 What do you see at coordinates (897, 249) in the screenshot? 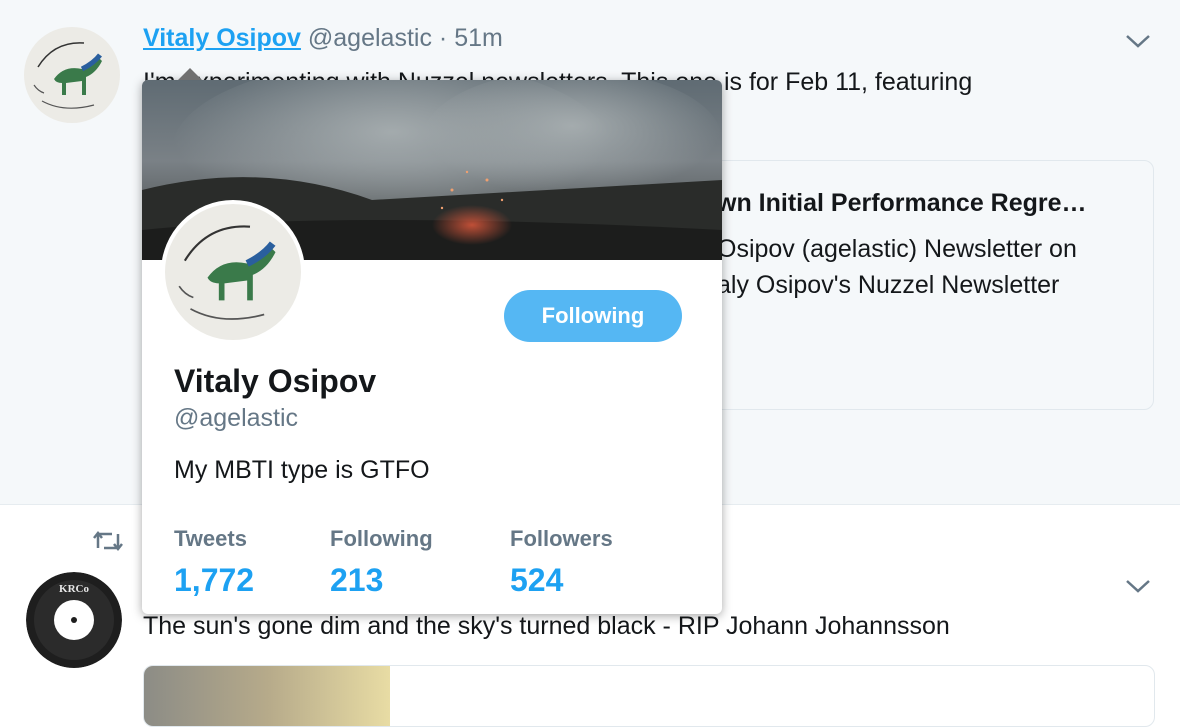
I see `link-card-description-line-1: Osipov (agelastic) Newsletter on` at bounding box center [897, 249].